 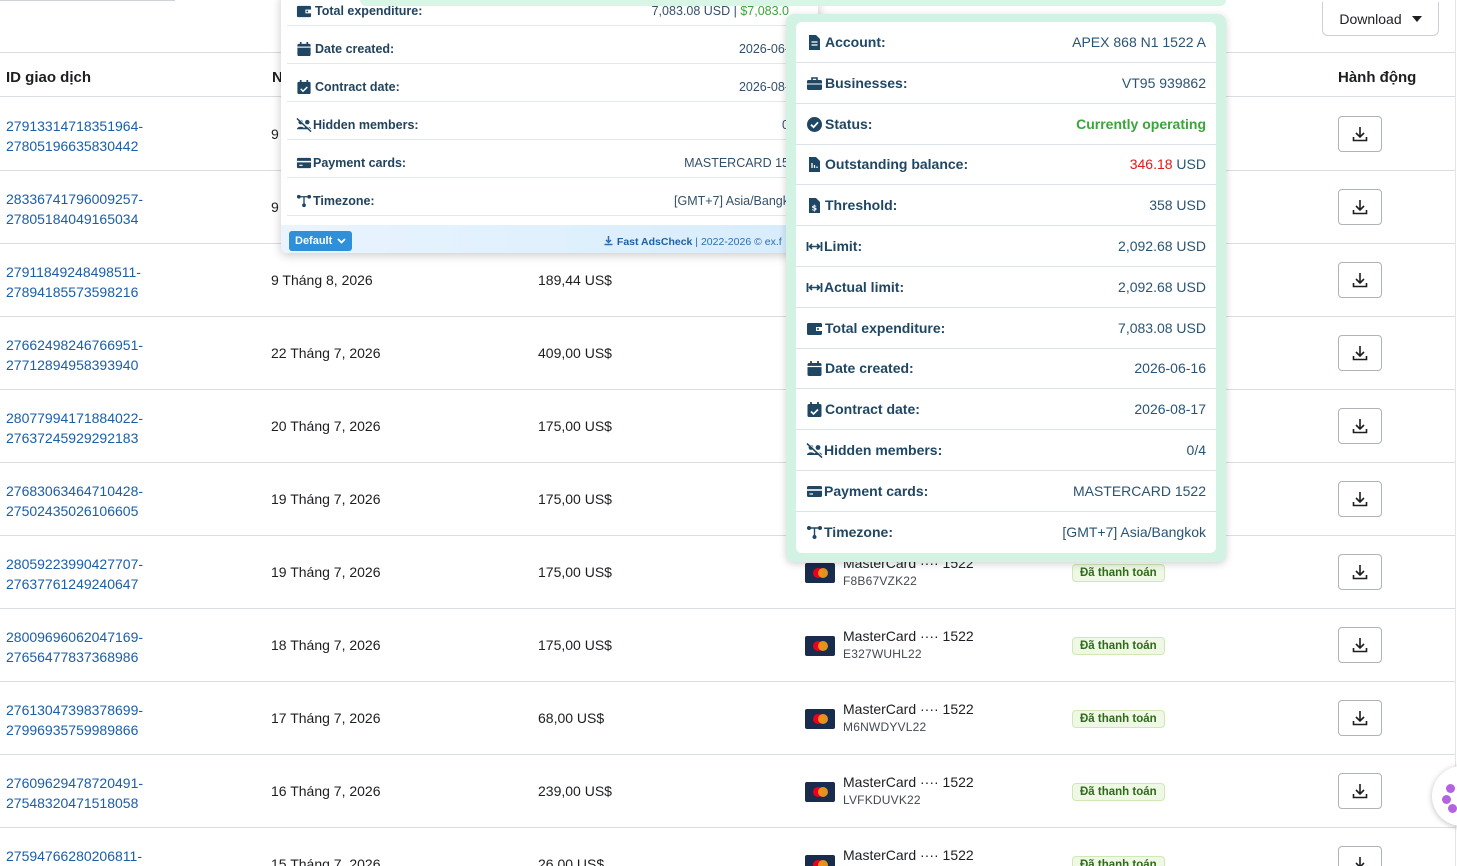 What do you see at coordinates (1139, 42) in the screenshot?
I see `info-value: APEX 868 N1 1522 A` at bounding box center [1139, 42].